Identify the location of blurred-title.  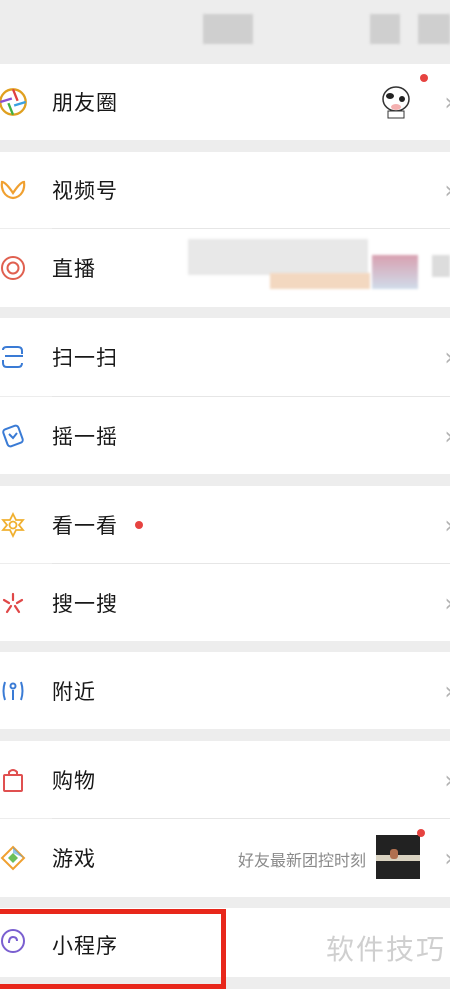
(228, 29).